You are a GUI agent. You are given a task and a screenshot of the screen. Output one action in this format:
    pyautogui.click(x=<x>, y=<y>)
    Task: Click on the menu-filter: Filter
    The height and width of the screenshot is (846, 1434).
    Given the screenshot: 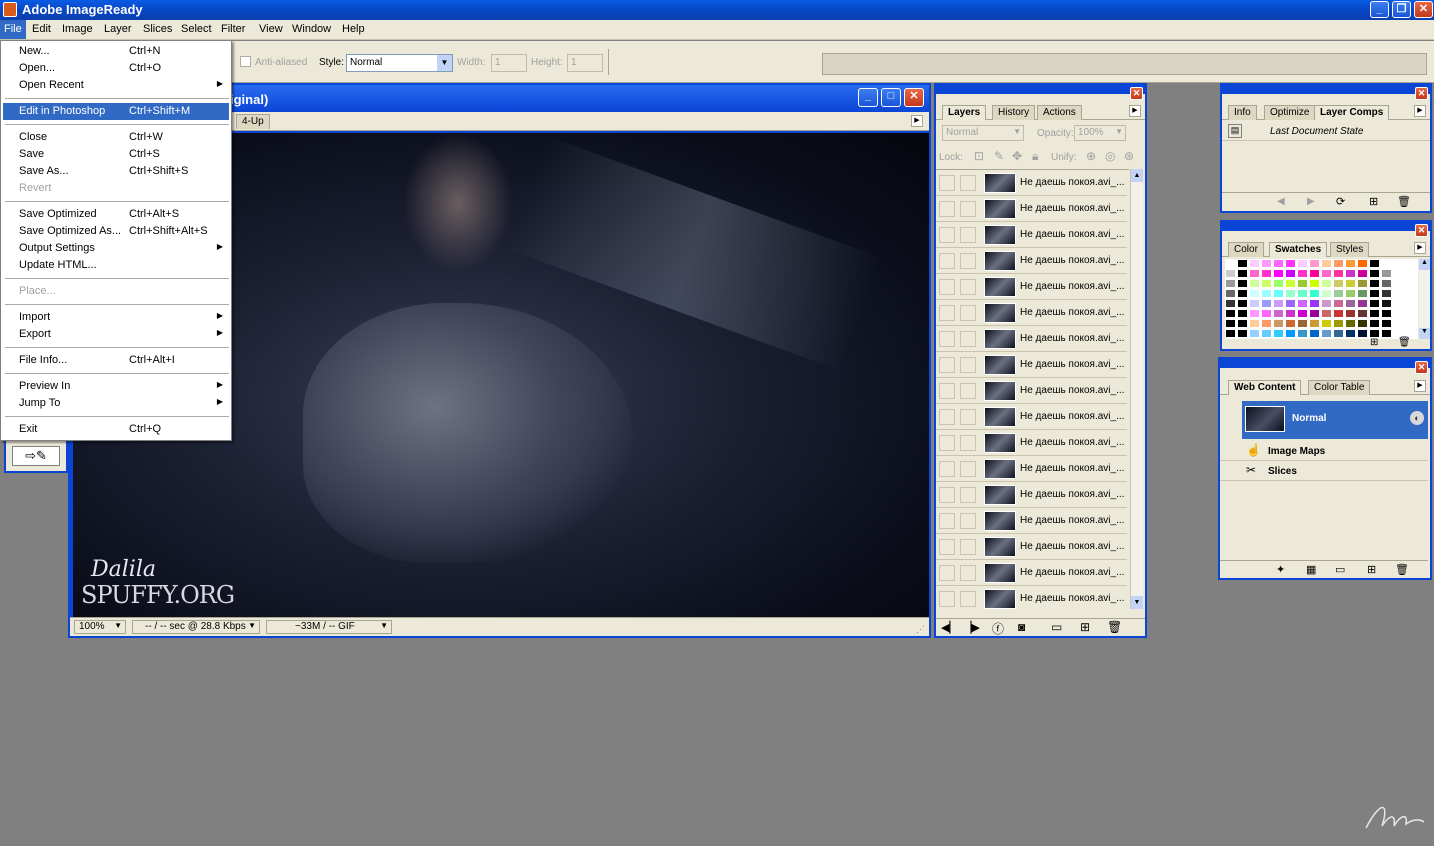 What is the action you would take?
    pyautogui.click(x=233, y=29)
    